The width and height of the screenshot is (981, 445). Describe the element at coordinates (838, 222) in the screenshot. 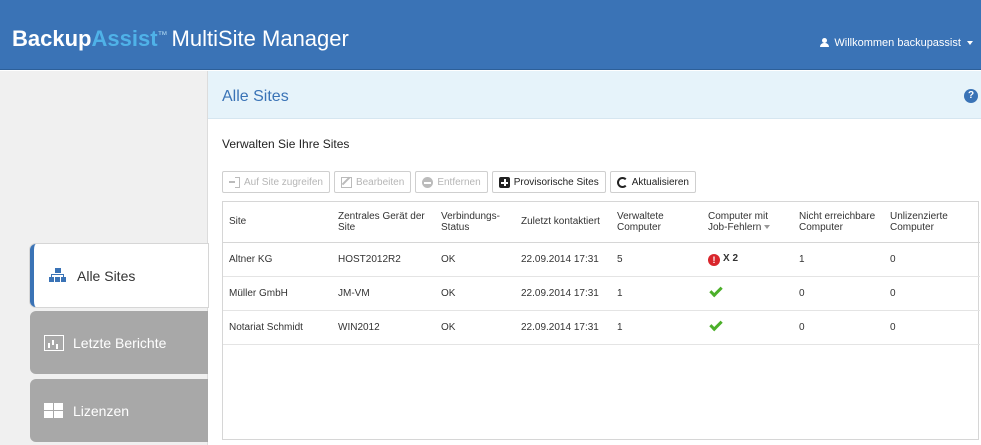

I see `column-header-unreachable: Nicht erreichbare Computer` at that location.